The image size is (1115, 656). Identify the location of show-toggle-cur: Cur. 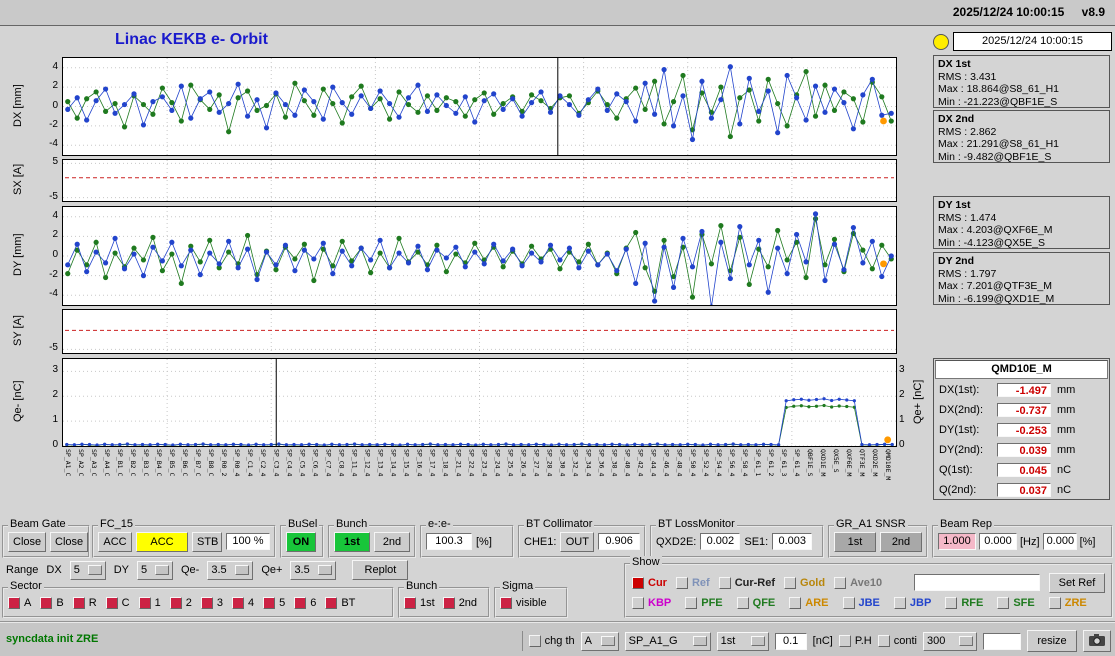
(649, 582).